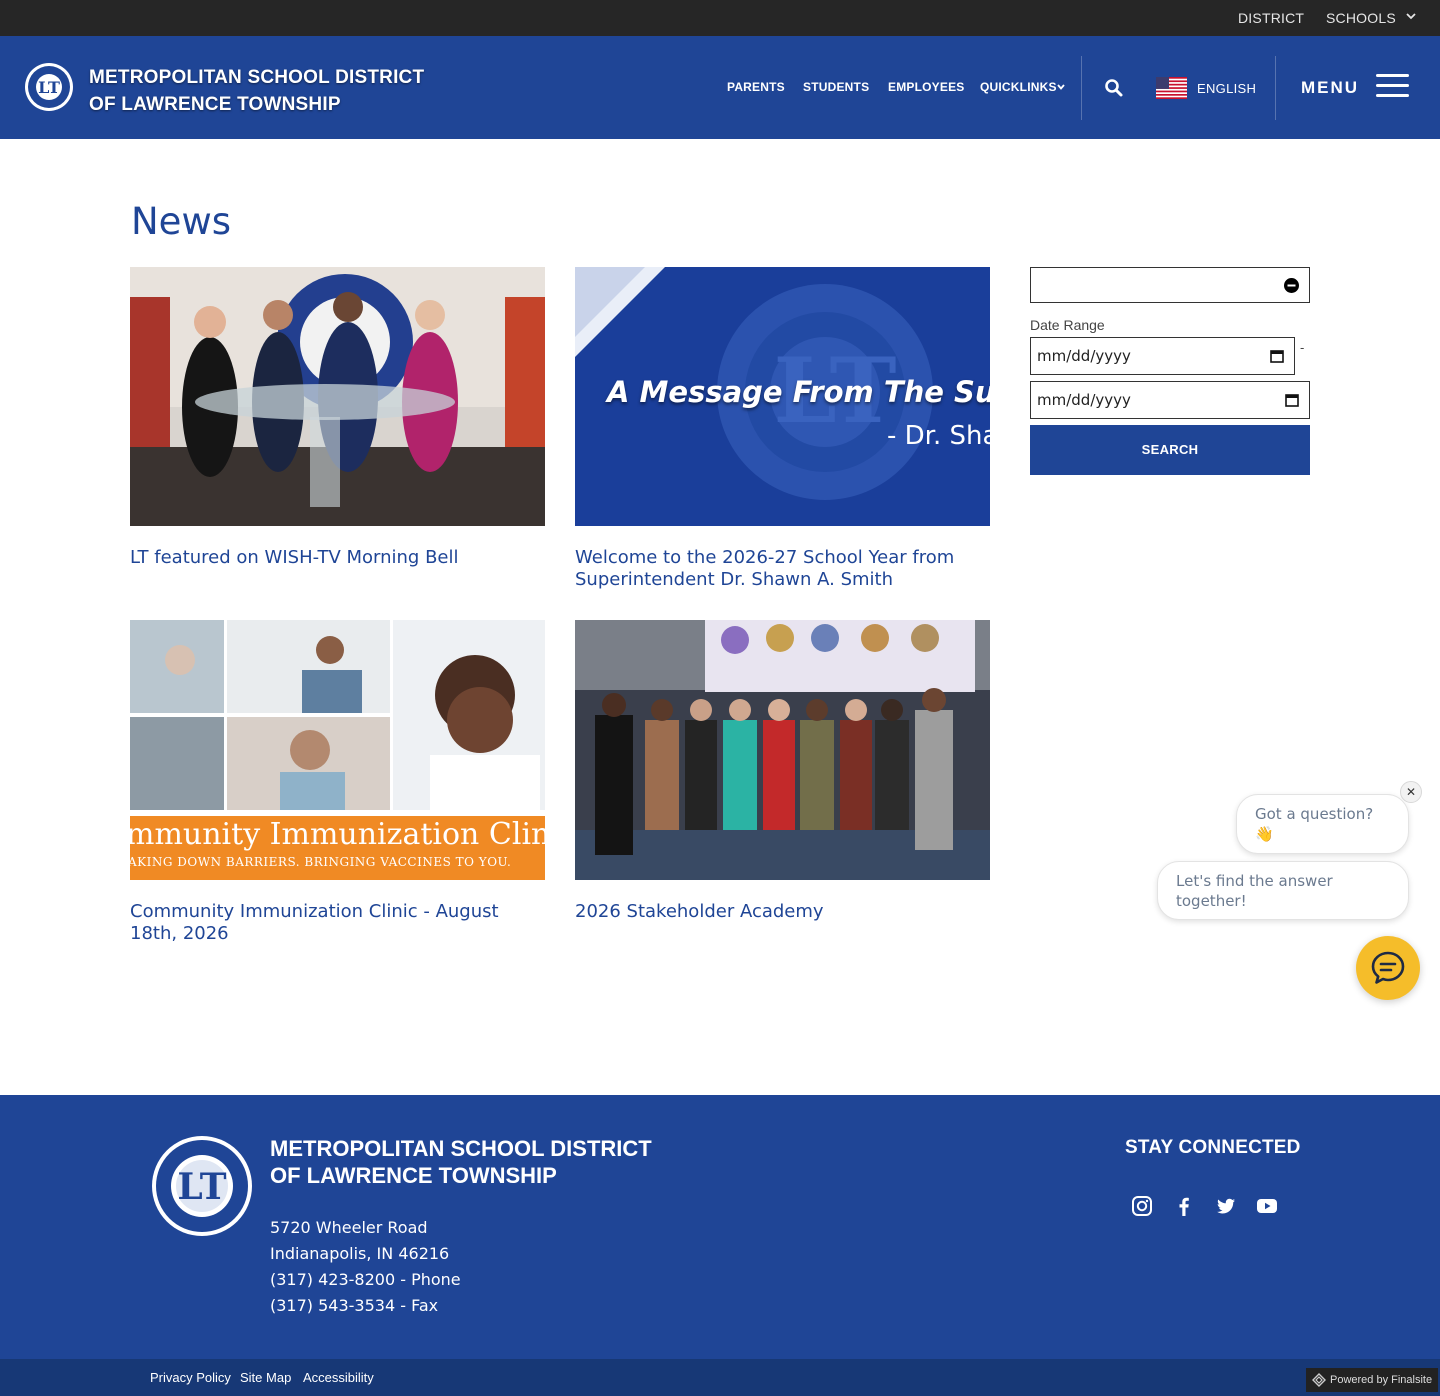 This screenshot has width=1440, height=1396. What do you see at coordinates (257, 77) in the screenshot?
I see `site-name-line1: METROPOLITAN SCHOOL DISTRICT` at bounding box center [257, 77].